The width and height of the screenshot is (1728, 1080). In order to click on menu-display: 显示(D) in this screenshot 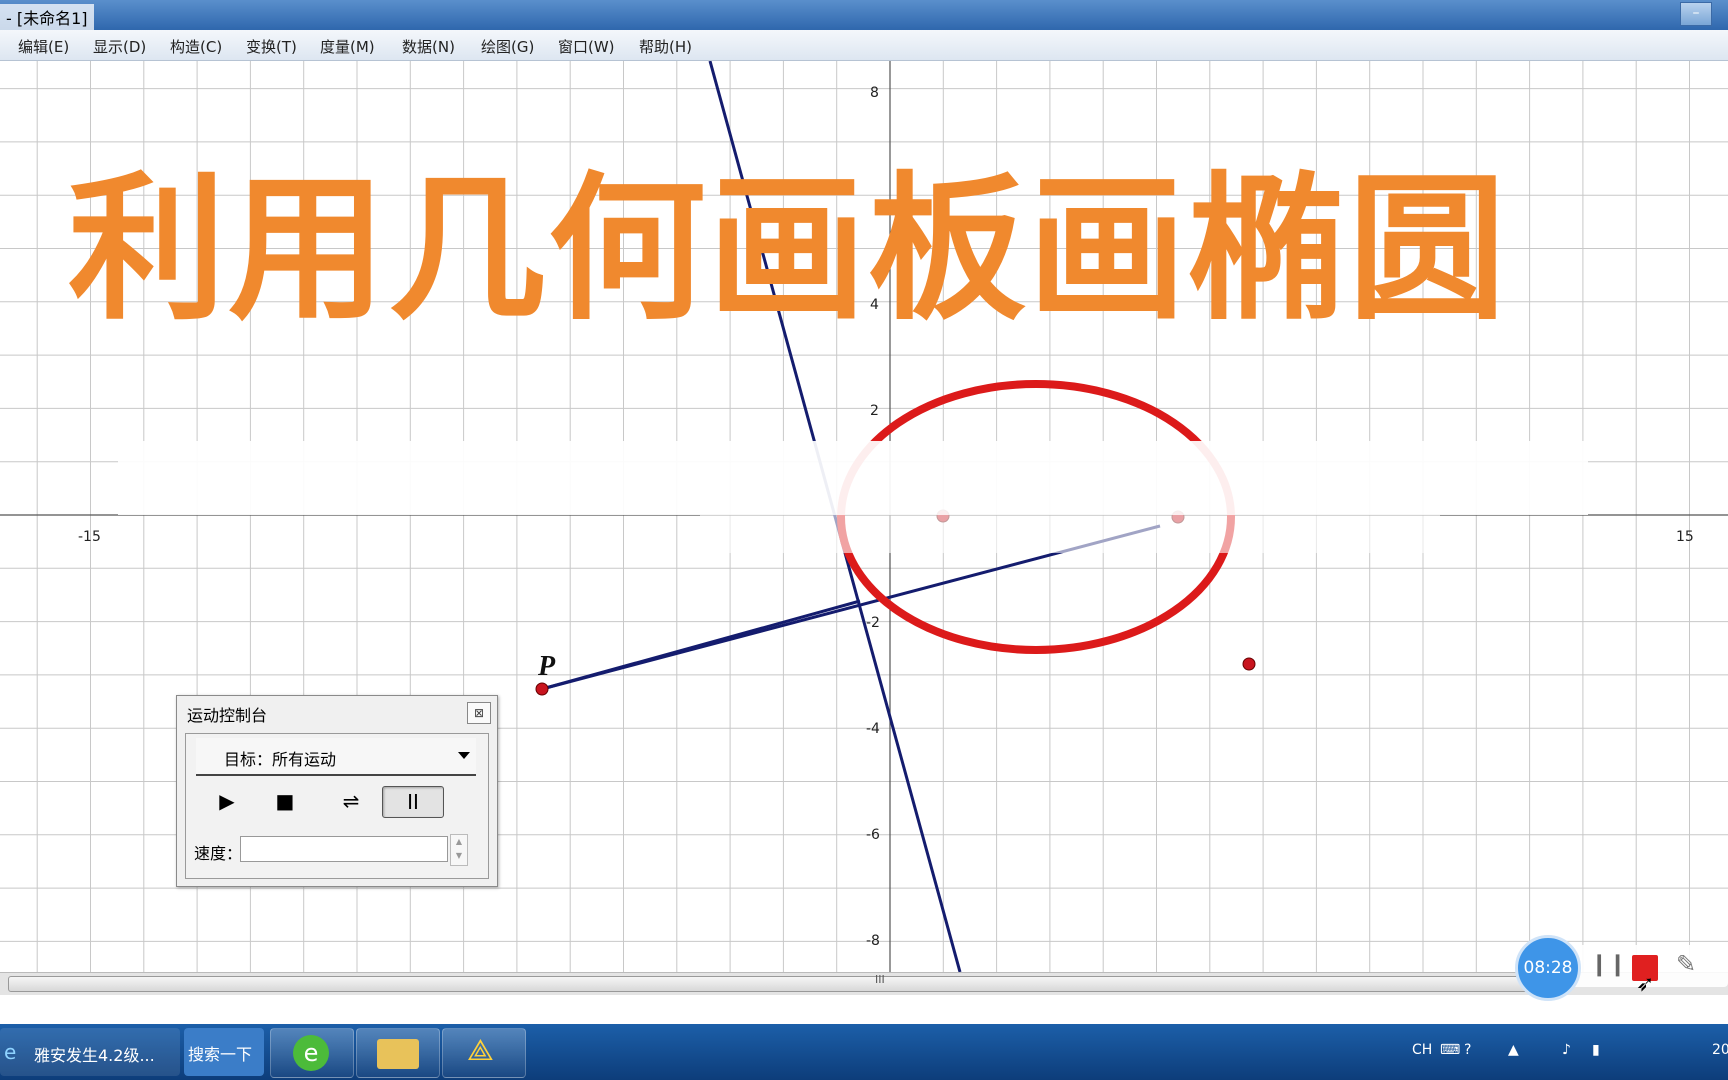, I will do `click(119, 46)`.